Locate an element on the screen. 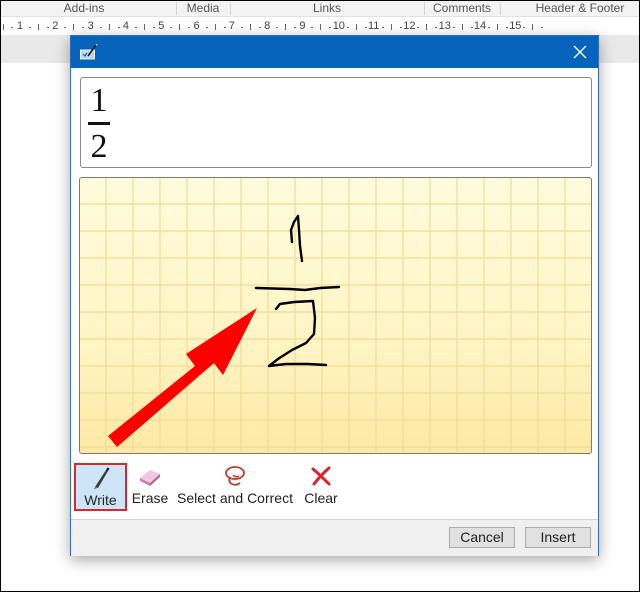 Image resolution: width=640 pixels, height=592 pixels. pen-icon is located at coordinates (101, 478).